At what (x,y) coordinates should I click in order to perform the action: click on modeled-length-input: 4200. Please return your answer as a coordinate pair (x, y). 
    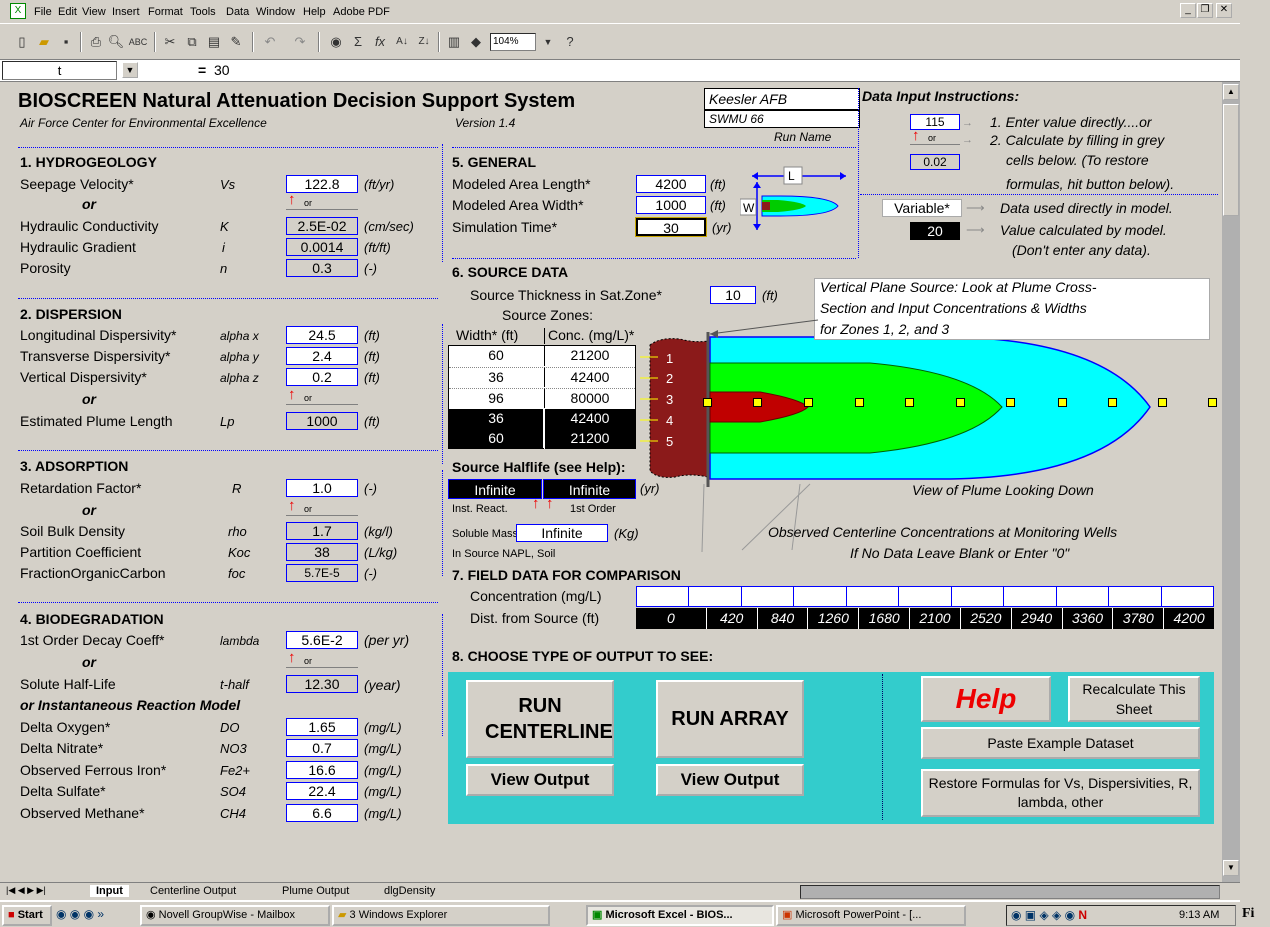
    Looking at the image, I should click on (671, 184).